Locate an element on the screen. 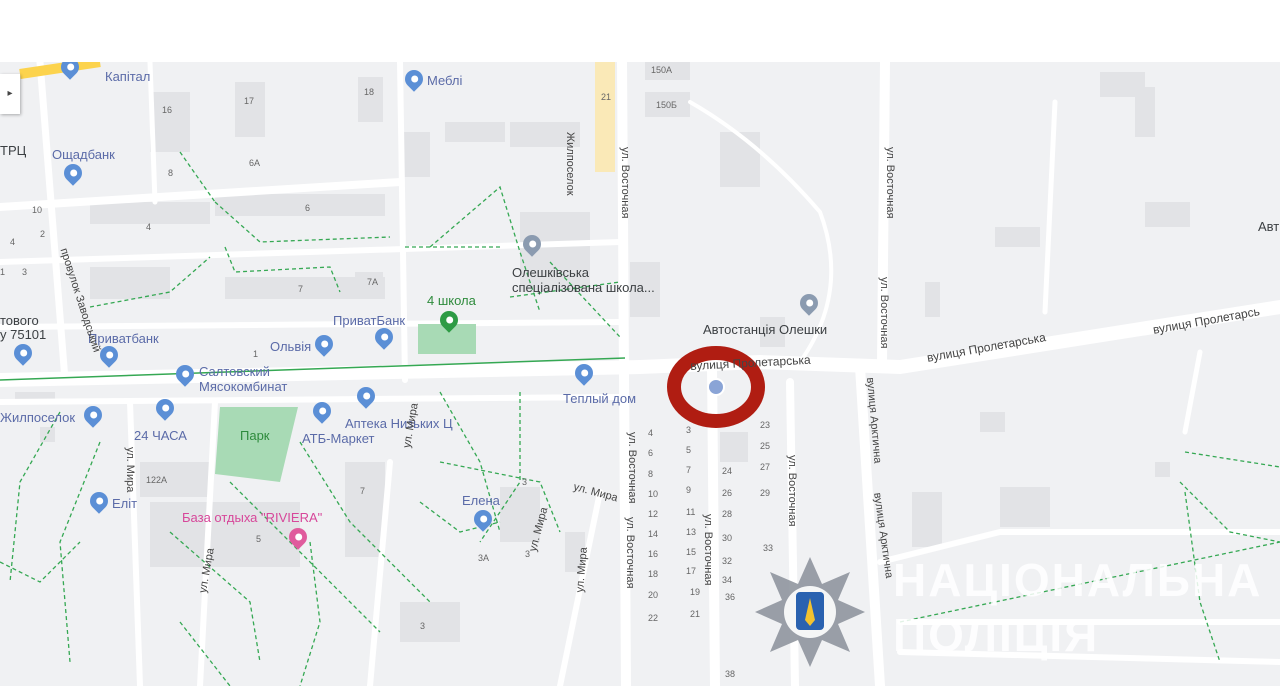  place-zhylposelok: Жилпоселок is located at coordinates (37, 417).